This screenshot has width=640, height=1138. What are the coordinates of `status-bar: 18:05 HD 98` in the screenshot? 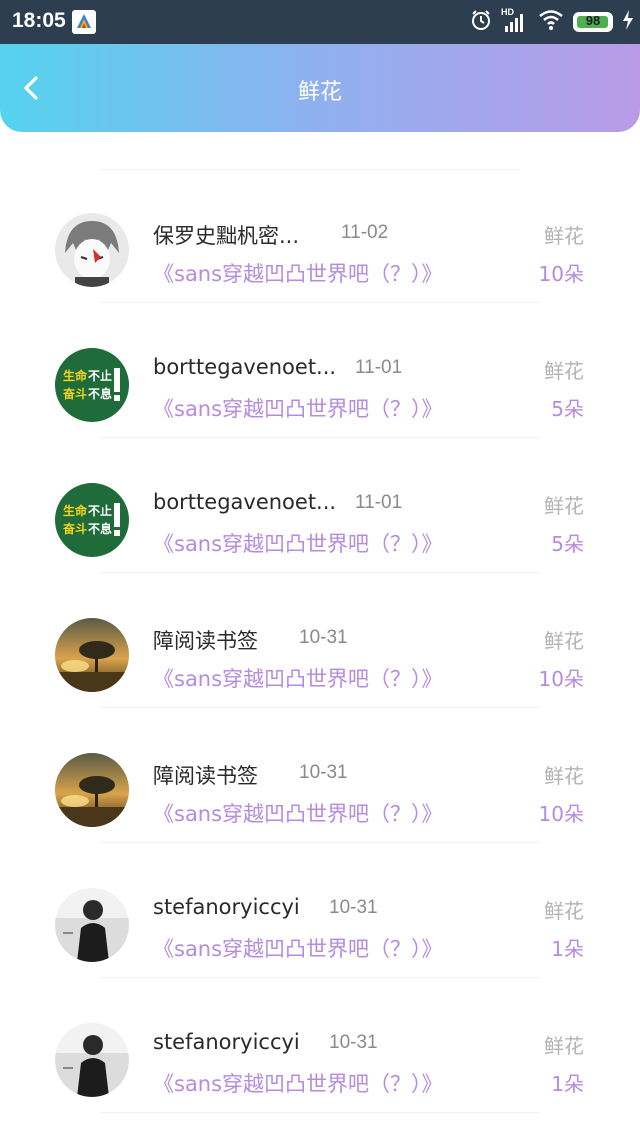 It's located at (320, 22).